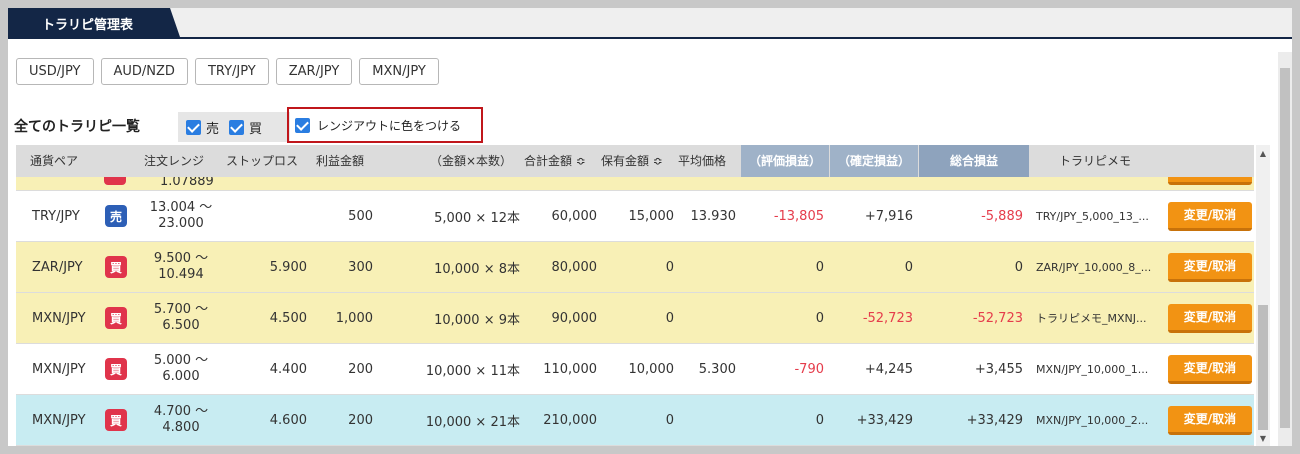 The height and width of the screenshot is (454, 1300). I want to click on row-total-amount: 90,000, so click(574, 318).